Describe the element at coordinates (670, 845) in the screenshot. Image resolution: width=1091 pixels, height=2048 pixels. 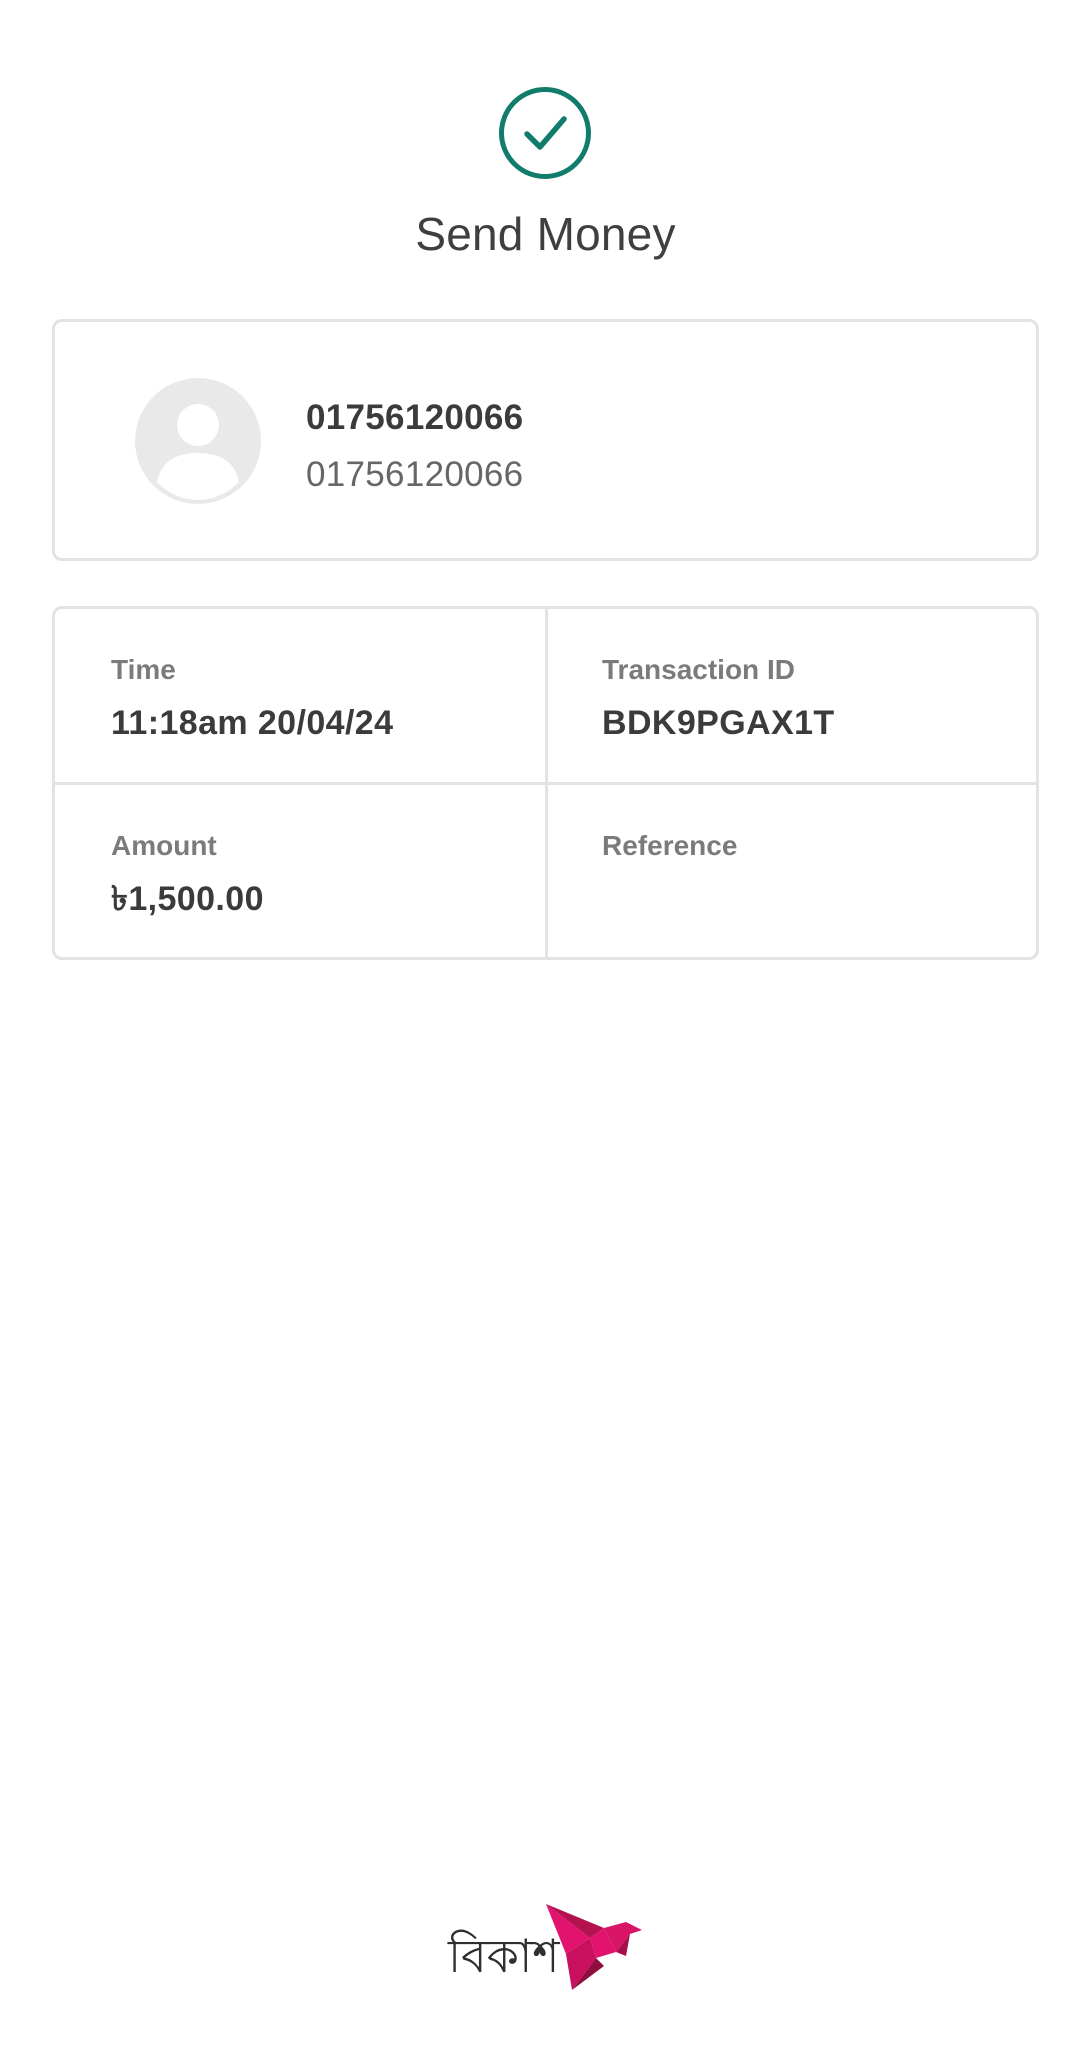
I see `reference-label: Reference` at that location.